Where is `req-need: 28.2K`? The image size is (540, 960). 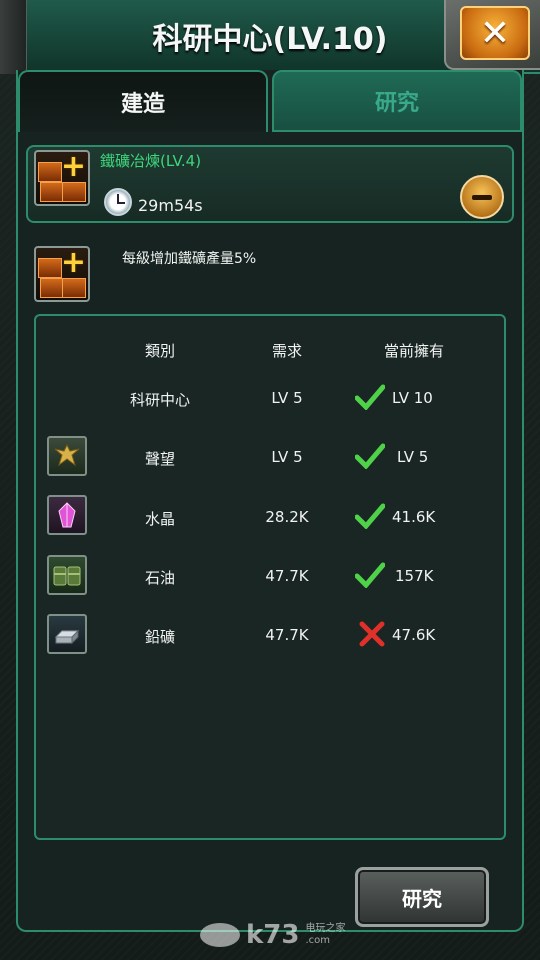
req-need: 28.2K is located at coordinates (287, 517).